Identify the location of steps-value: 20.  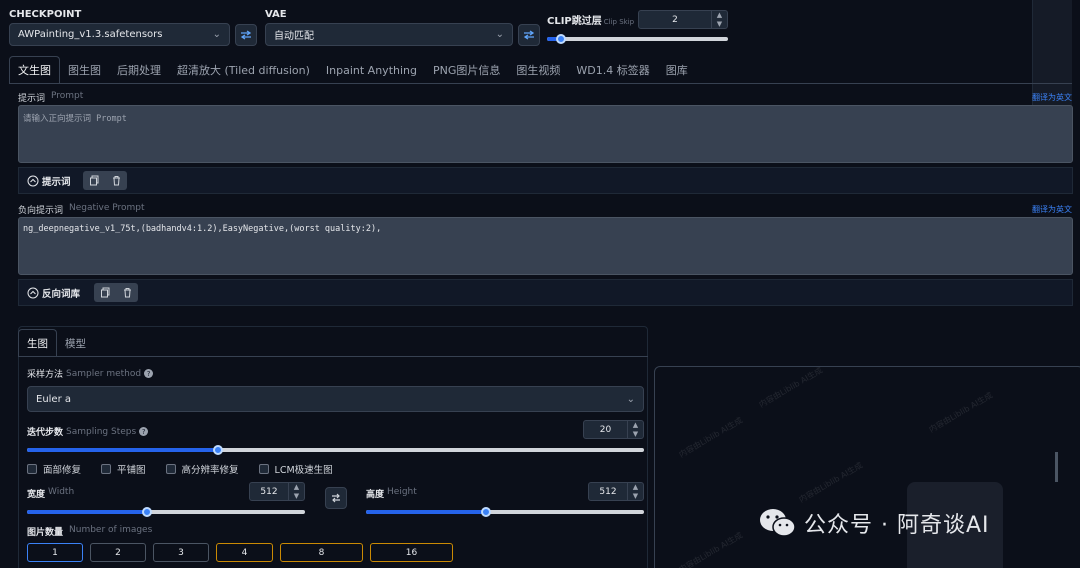
(605, 429).